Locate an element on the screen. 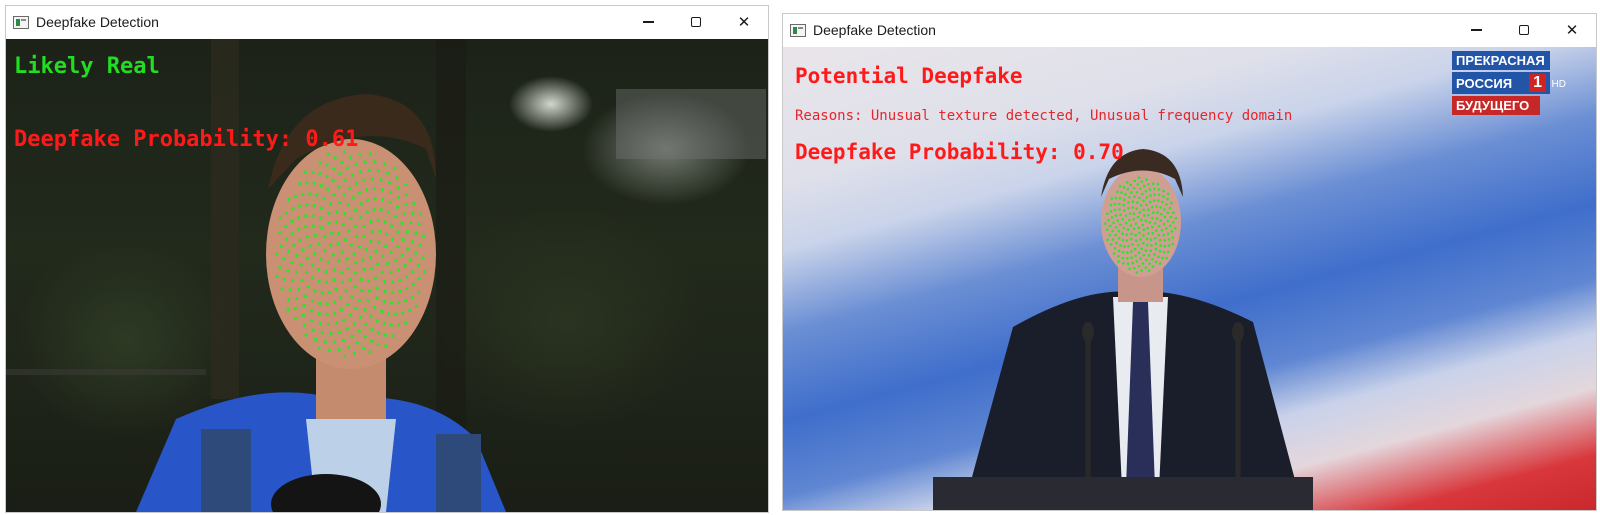 The width and height of the screenshot is (1600, 515). probability-label: Deepfake Probability: 0.61 is located at coordinates (186, 139).